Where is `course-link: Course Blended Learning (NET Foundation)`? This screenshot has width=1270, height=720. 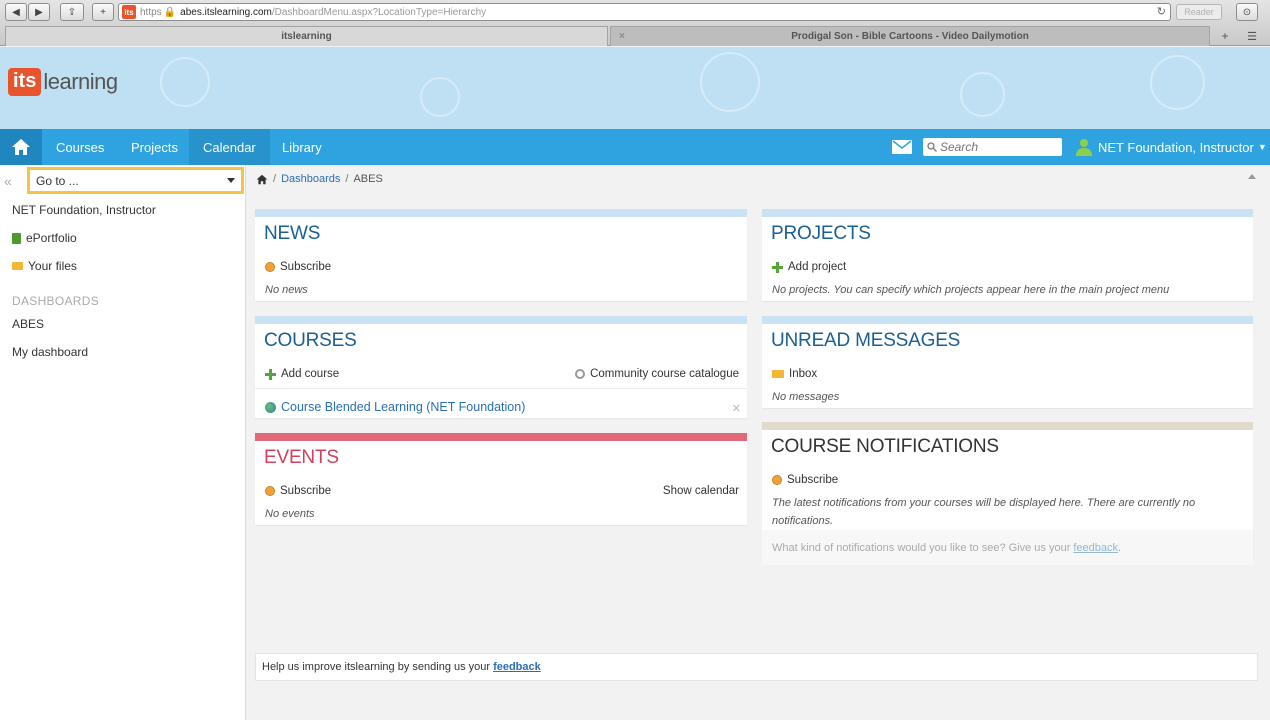
course-link: Course Blended Learning (NET Foundation) is located at coordinates (403, 407).